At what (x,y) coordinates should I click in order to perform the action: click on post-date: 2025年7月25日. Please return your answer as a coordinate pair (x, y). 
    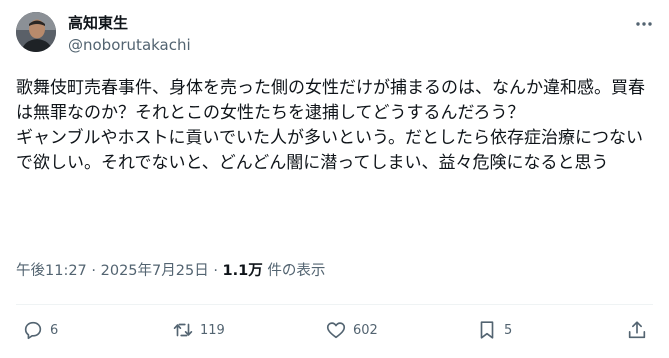
    Looking at the image, I should click on (155, 271).